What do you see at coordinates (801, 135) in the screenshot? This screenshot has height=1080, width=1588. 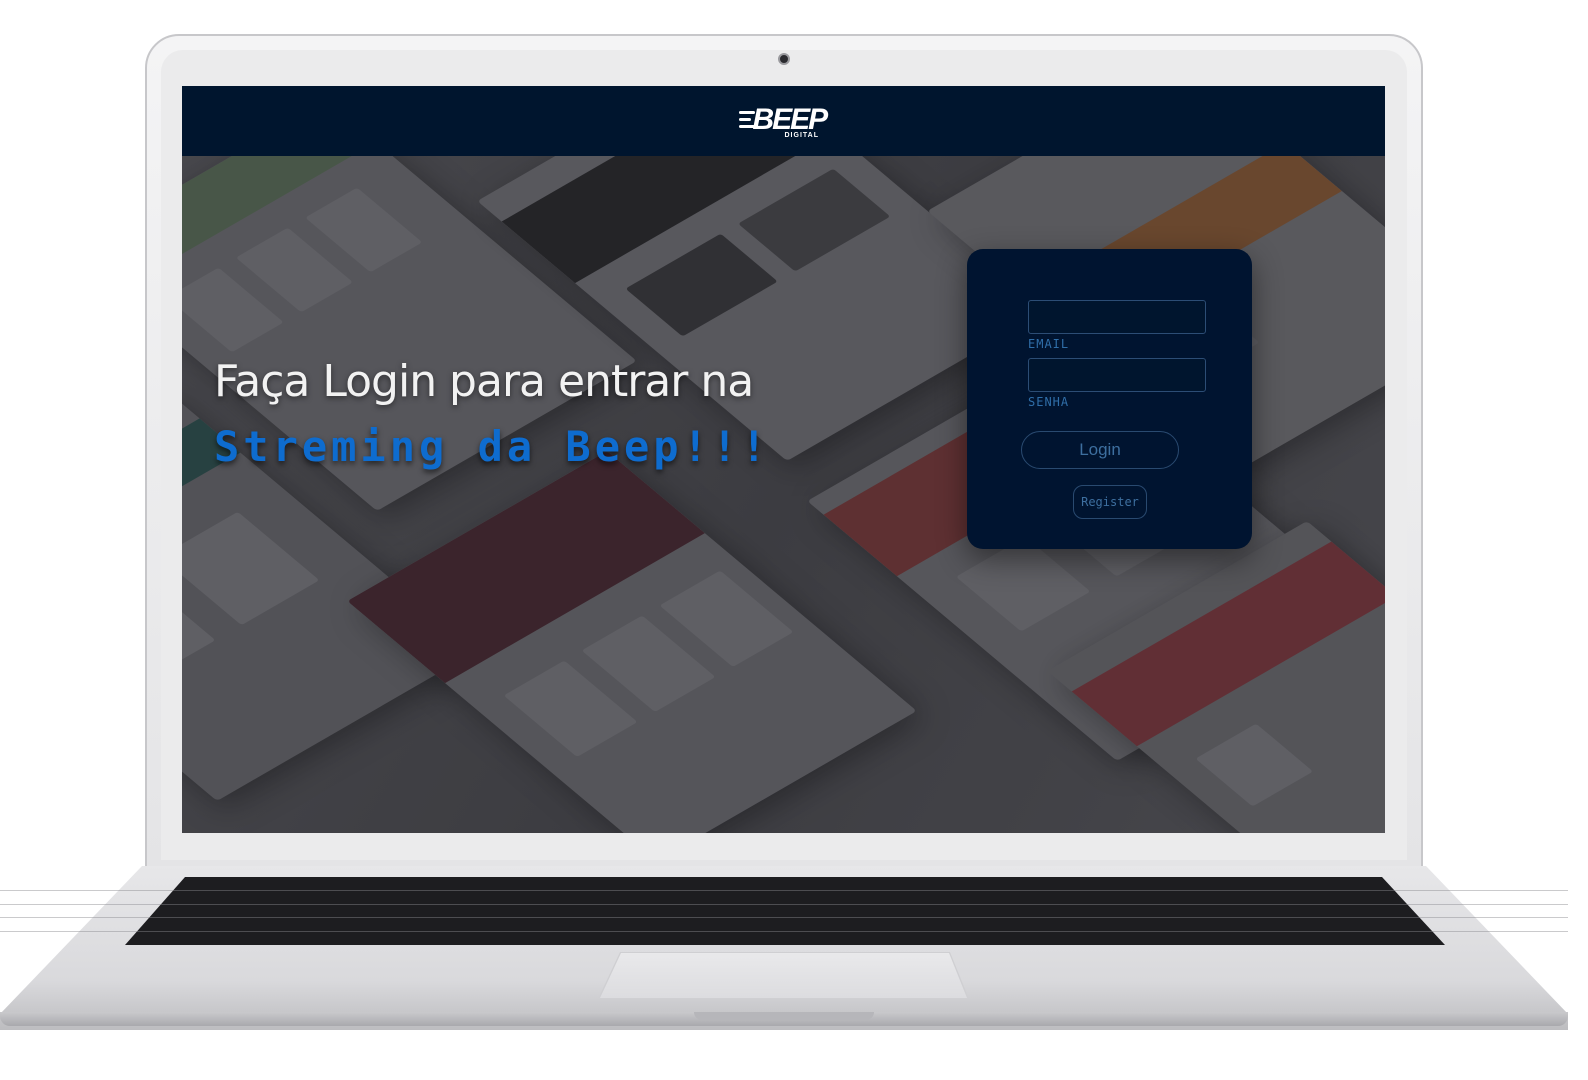 I see `logo-subtext: DIGITAL` at bounding box center [801, 135].